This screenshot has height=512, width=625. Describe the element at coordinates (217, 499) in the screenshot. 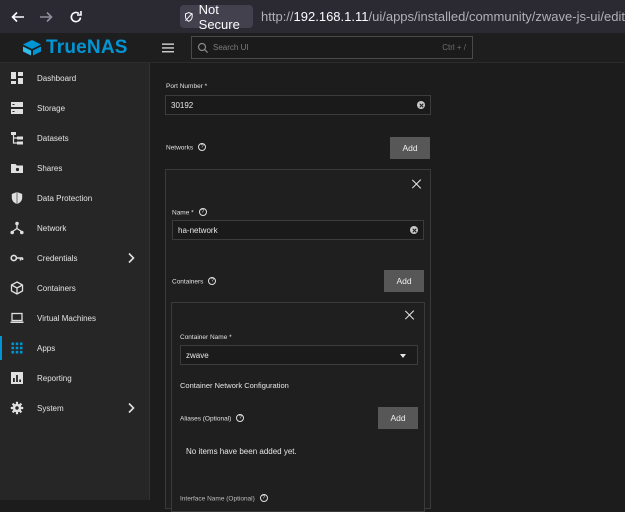

I see `interface-name-label-text: Interface Name (Optional)` at that location.